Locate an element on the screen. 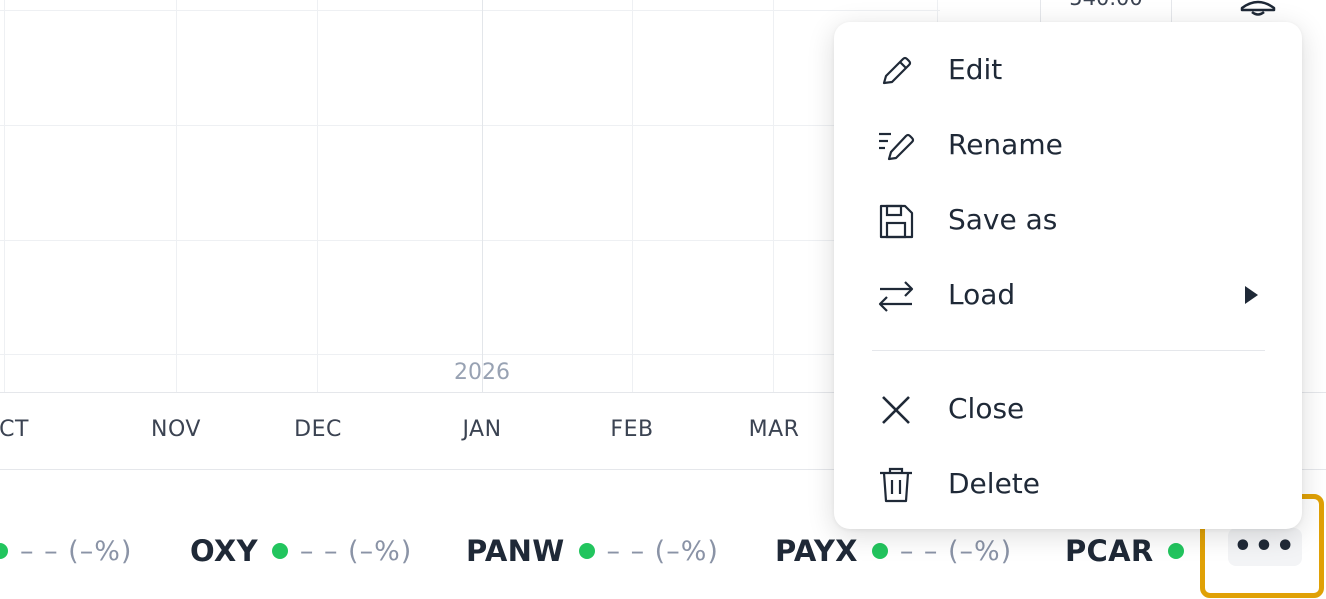 This screenshot has width=1326, height=599. rename-icon is located at coordinates (897, 146).